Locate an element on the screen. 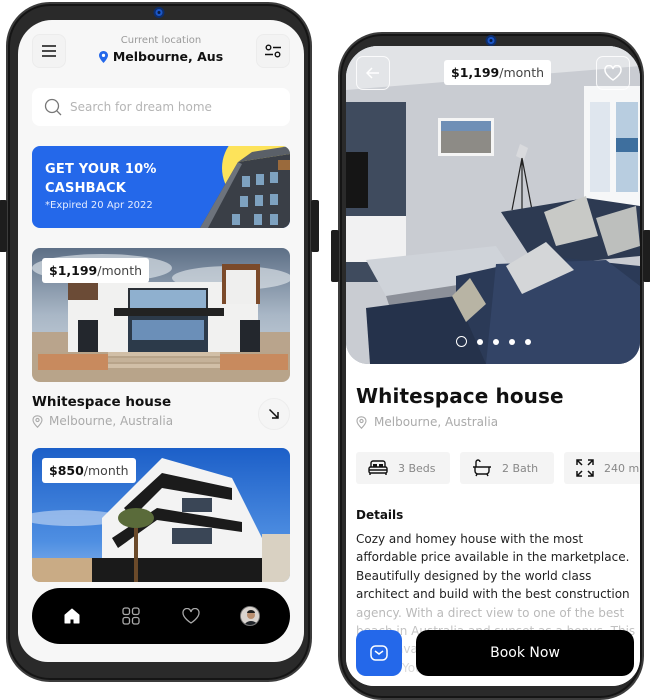 This screenshot has width=650, height=700. nav-favorites is located at coordinates (191, 616).